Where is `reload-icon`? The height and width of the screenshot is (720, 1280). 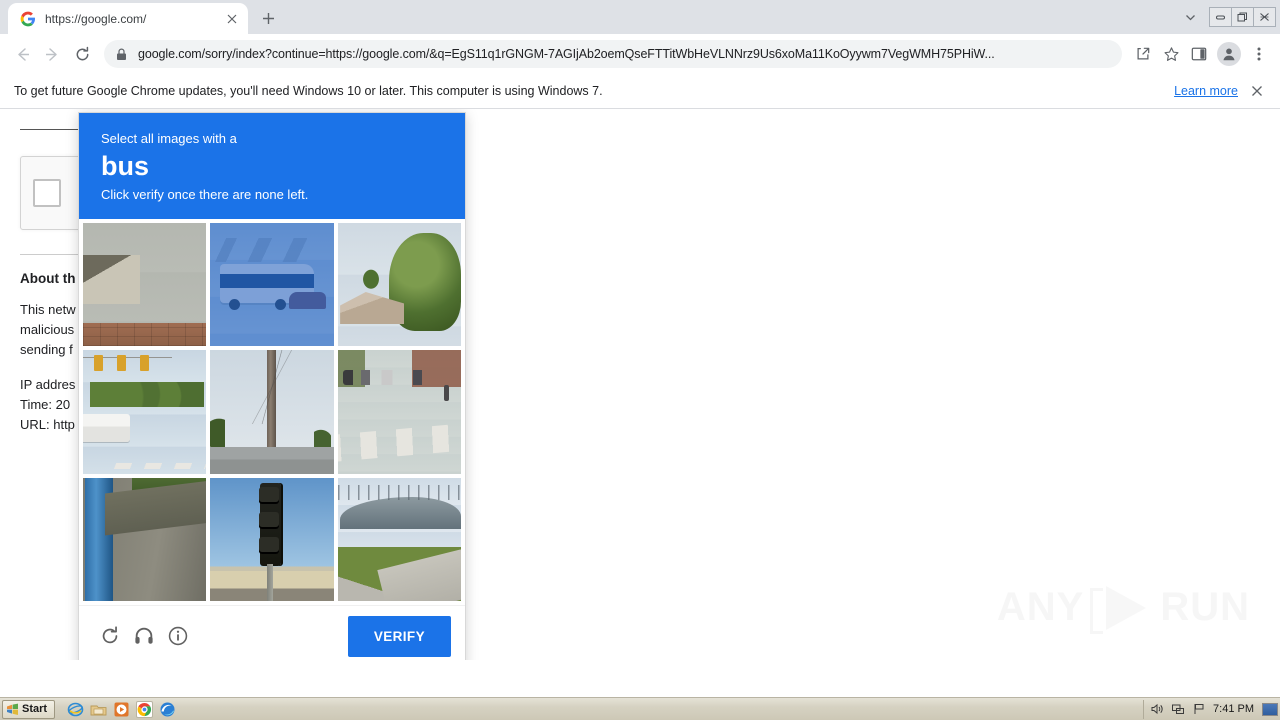 reload-icon is located at coordinates (82, 54).